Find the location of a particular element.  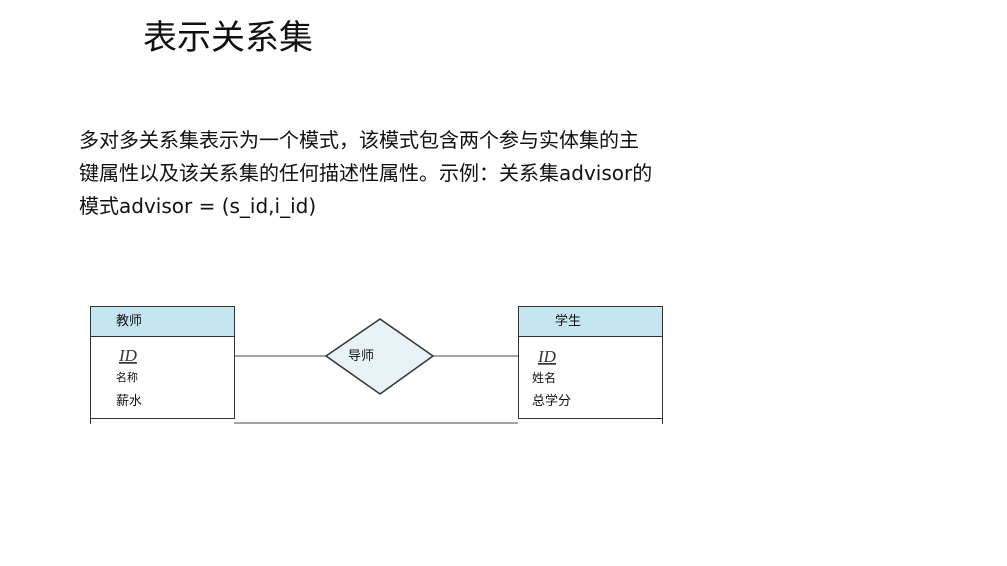

relationship-advisor: 导师 is located at coordinates (379, 356).